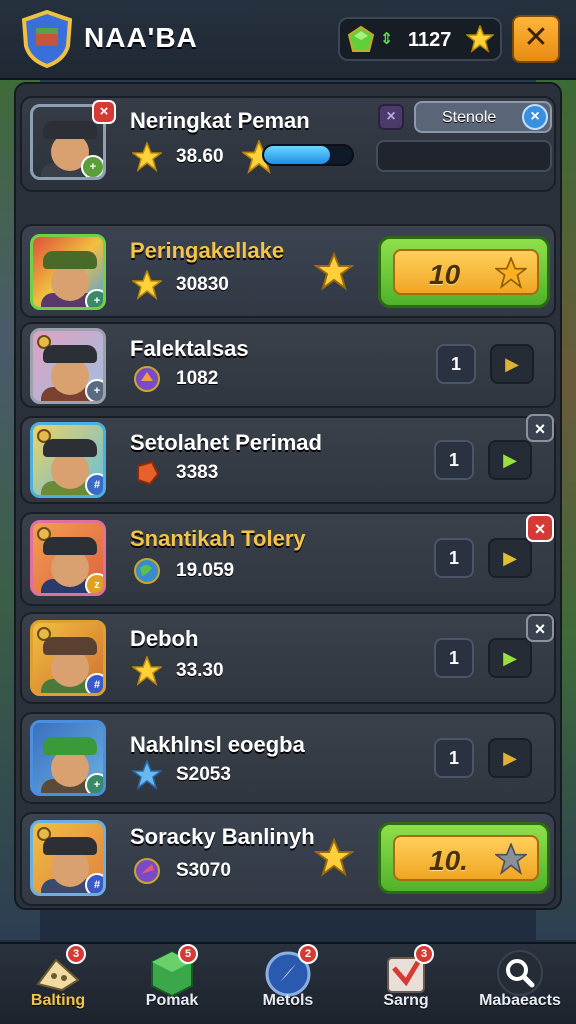 This screenshot has width=576, height=1024. What do you see at coordinates (288, 271) in the screenshot?
I see `leaderboard-row-1: + Peringakellakе 30830 10` at bounding box center [288, 271].